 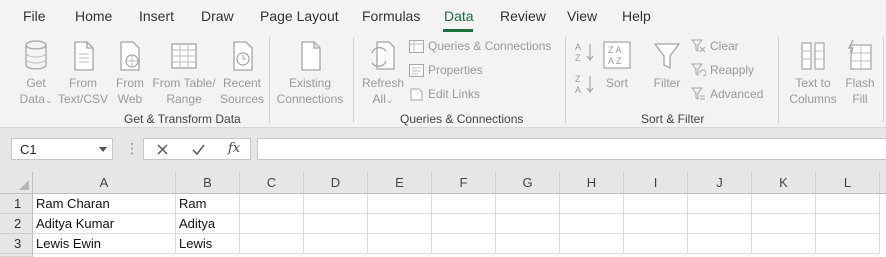 What do you see at coordinates (311, 56) in the screenshot?
I see `connections-file-icon` at bounding box center [311, 56].